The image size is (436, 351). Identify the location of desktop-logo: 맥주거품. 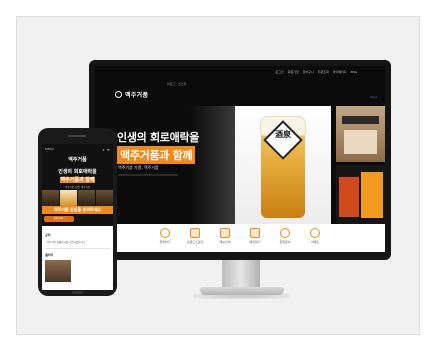
(131, 94).